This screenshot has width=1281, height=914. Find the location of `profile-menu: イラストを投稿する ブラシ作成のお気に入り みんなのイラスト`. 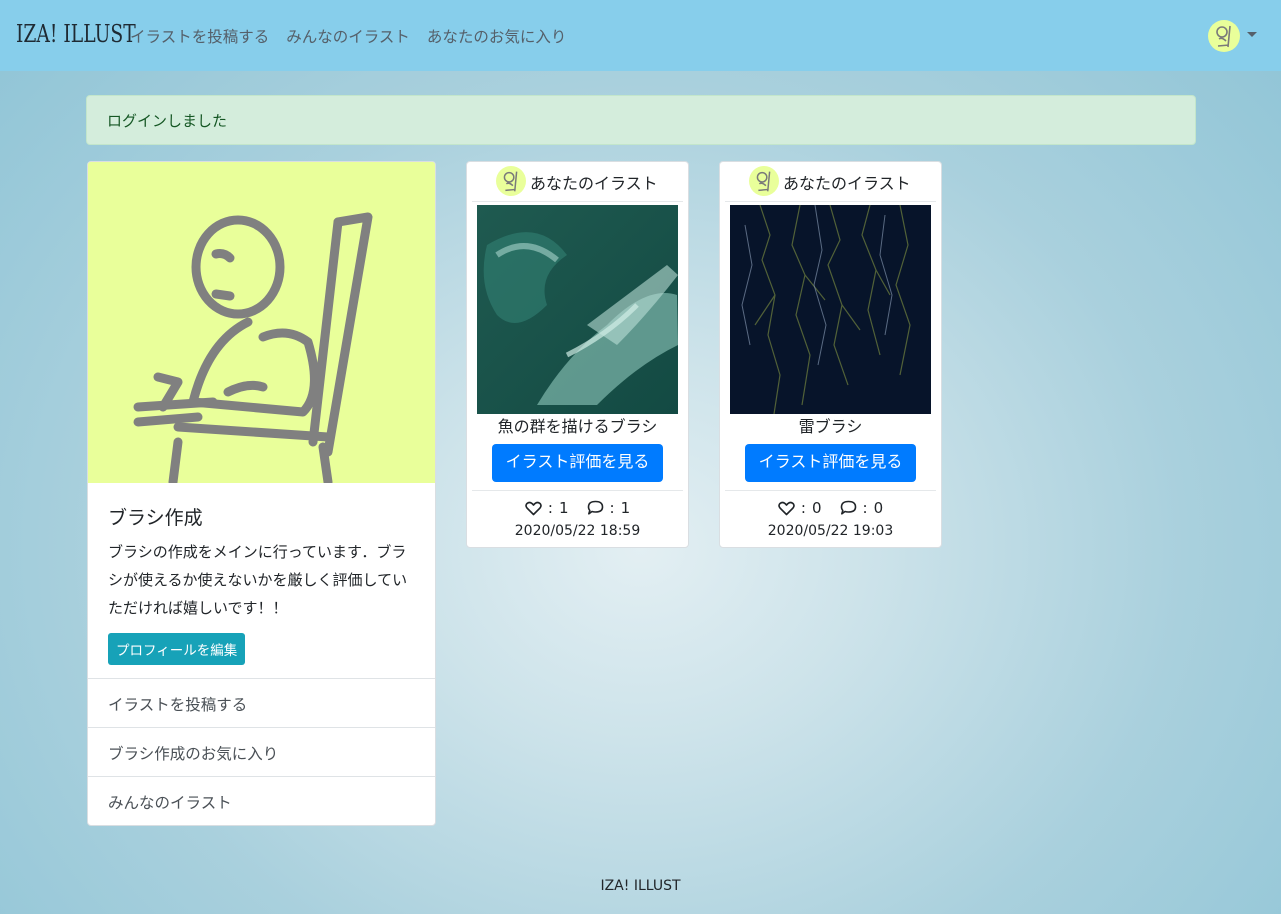

profile-menu: イラストを投稿する ブラシ作成のお気に入り みんなのイラスト is located at coordinates (261, 751).